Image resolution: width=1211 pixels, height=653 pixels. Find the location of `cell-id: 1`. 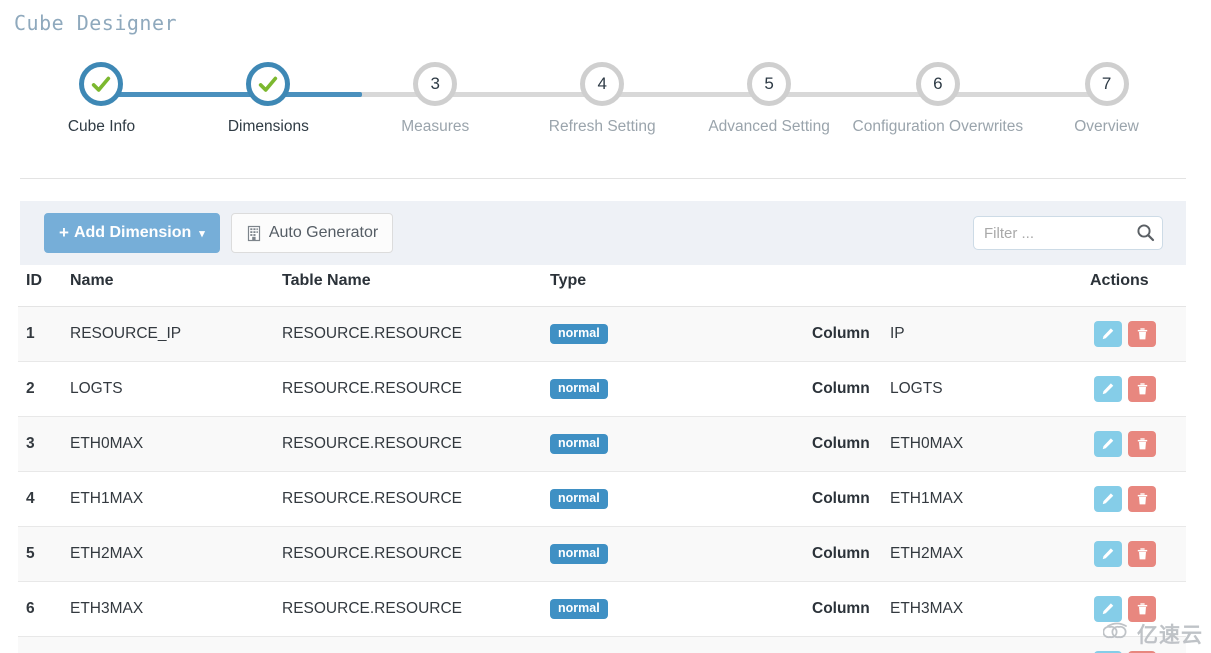

cell-id: 1 is located at coordinates (44, 334).